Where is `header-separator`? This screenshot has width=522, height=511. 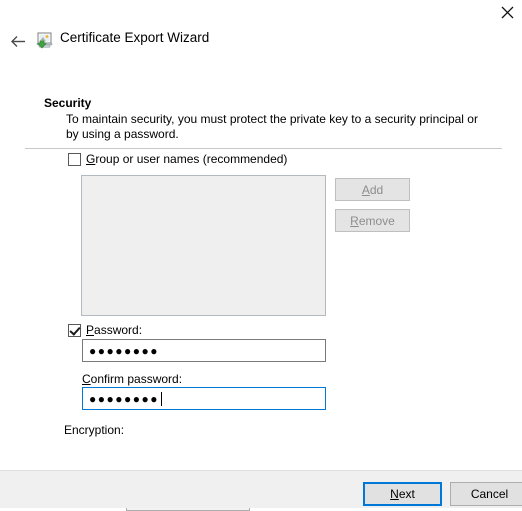 header-separator is located at coordinates (263, 148).